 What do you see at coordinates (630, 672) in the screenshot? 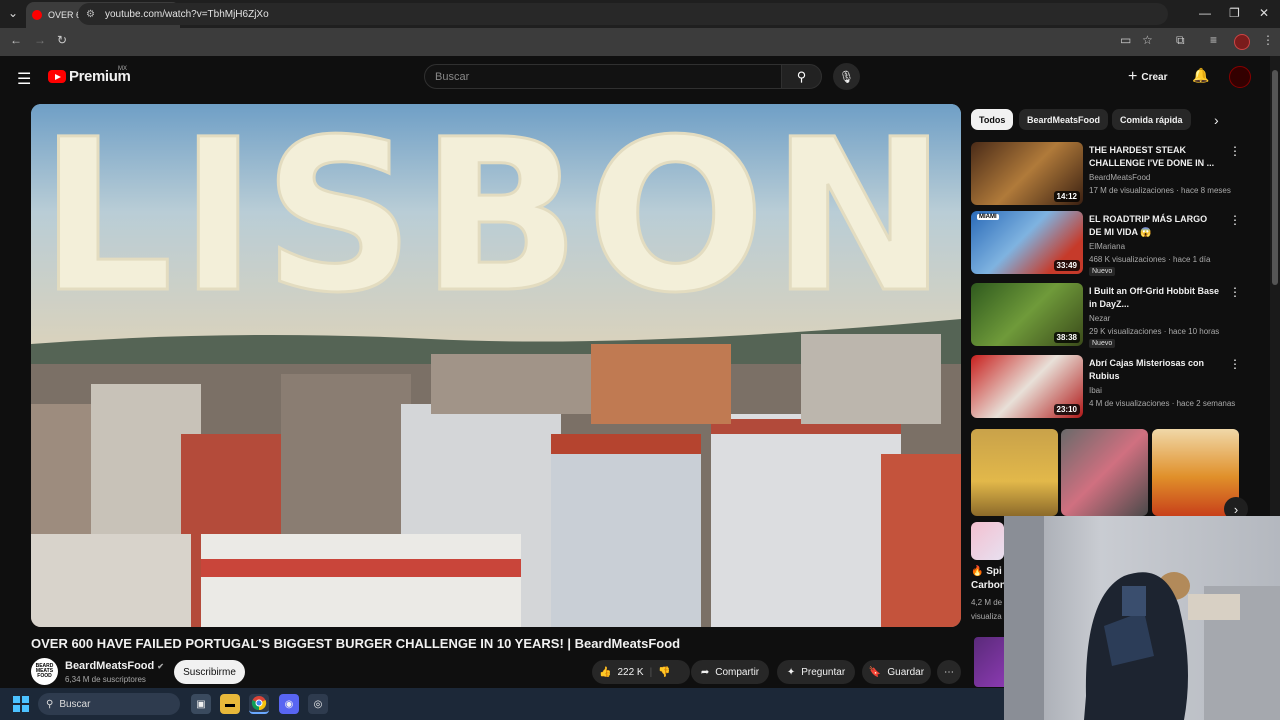
I see `like-count: 222 K` at bounding box center [630, 672].